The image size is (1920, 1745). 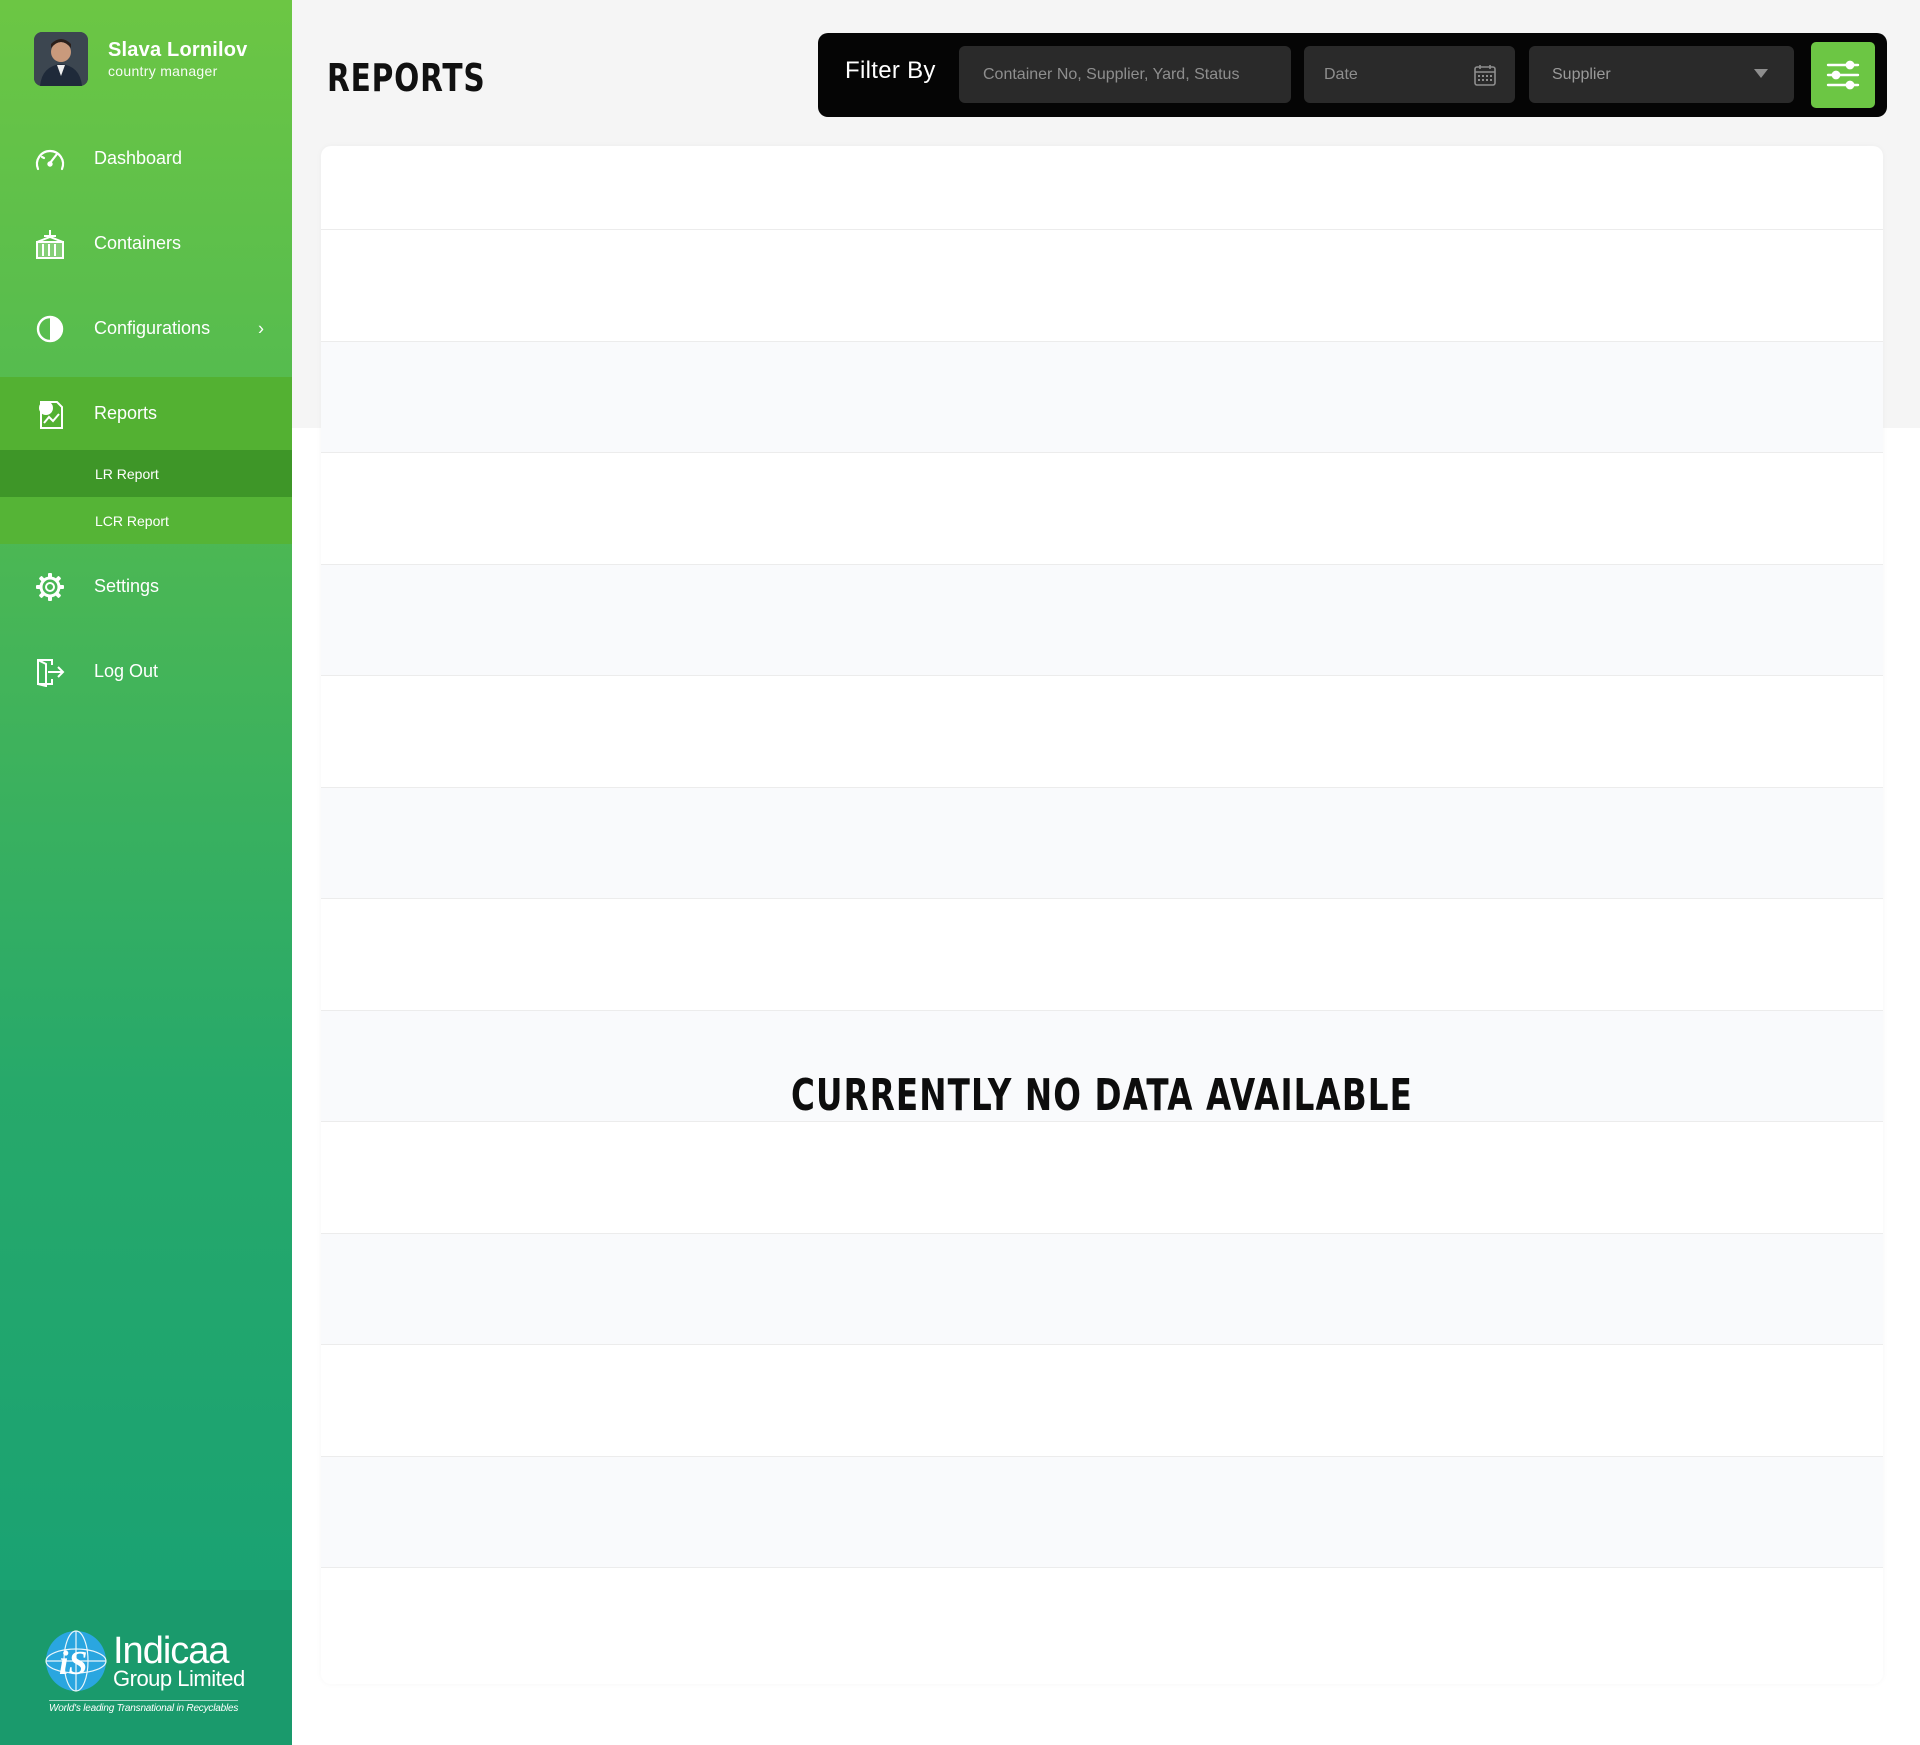 I want to click on page-title: REPORTS, so click(x=406, y=78).